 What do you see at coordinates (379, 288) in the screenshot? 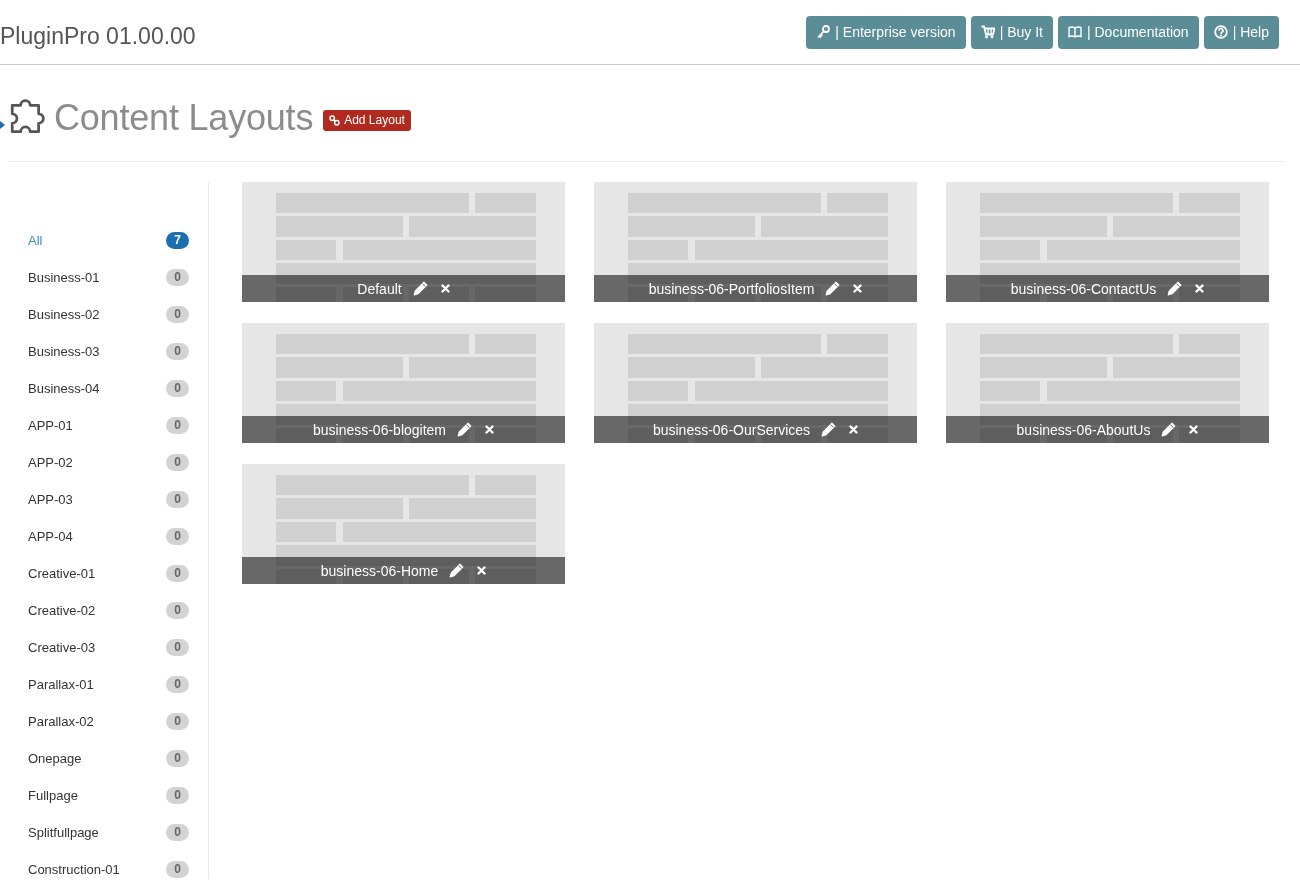
I see `layout-name: Default` at bounding box center [379, 288].